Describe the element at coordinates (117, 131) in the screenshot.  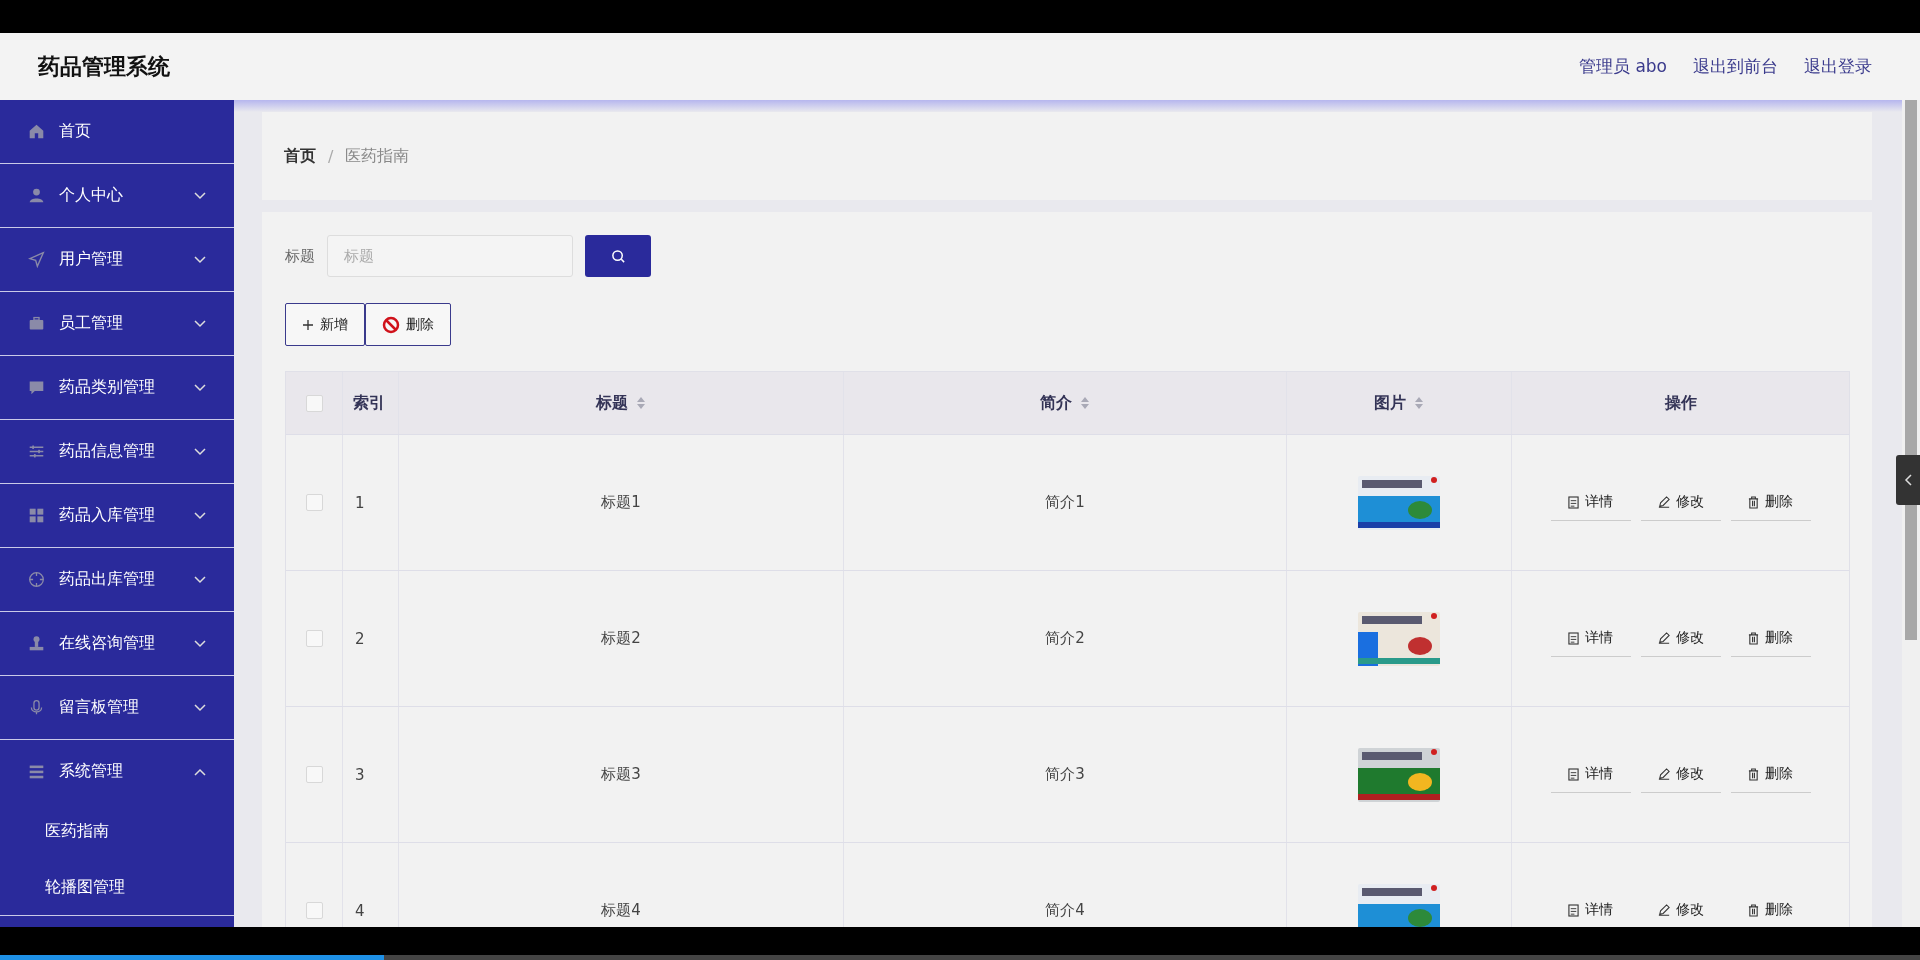
I see `menu-item: 首页` at that location.